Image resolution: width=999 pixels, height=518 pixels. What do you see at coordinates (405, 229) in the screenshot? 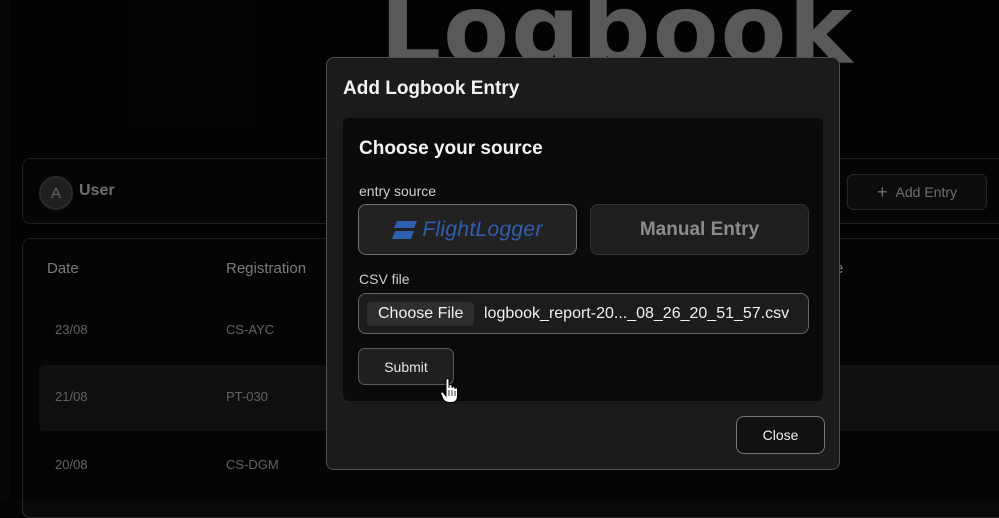
I see `flightlogger-wing-icon` at bounding box center [405, 229].